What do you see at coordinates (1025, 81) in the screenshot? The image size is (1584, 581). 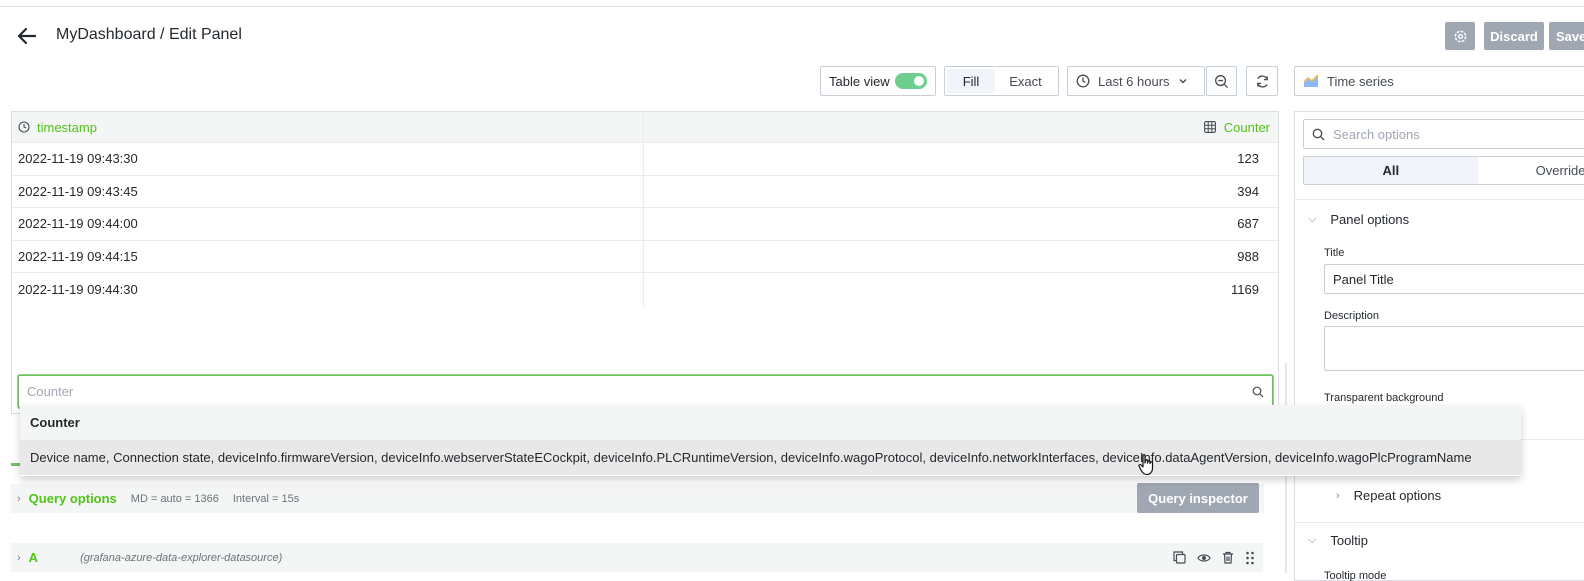 I see `exact-option: Exact` at bounding box center [1025, 81].